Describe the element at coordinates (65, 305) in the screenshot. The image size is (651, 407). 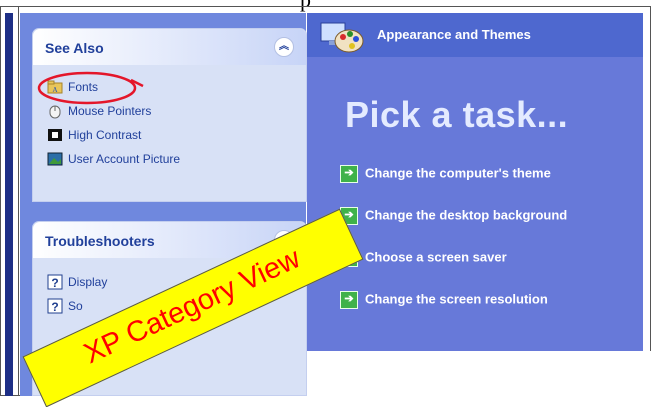
I see `troubleshooter-item-sound: ? So` at that location.